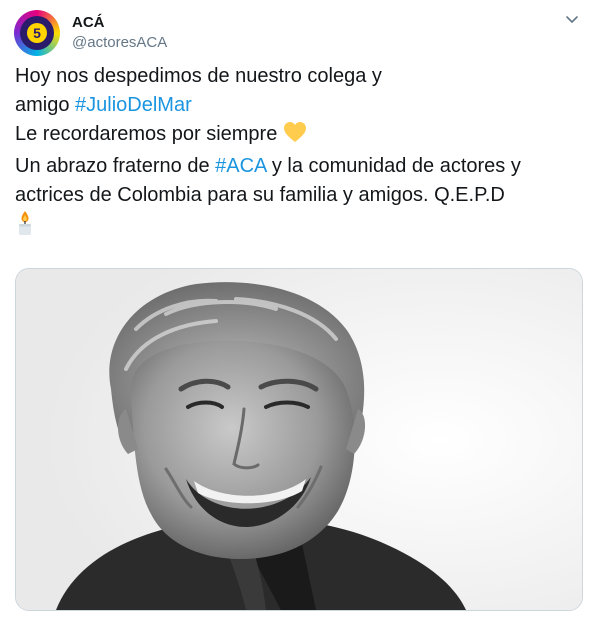 This screenshot has height=636, width=593. Describe the element at coordinates (119, 23) in the screenshot. I see `display-name: ACÁ` at that location.